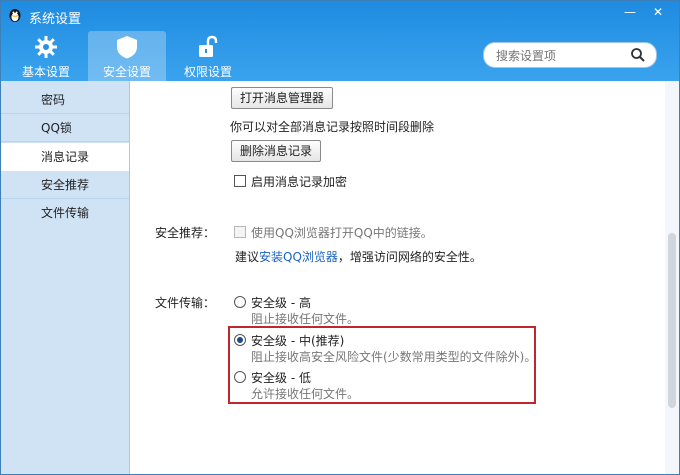  I want to click on security-level-high-desc: 阻止接收任何文件。, so click(305, 319).